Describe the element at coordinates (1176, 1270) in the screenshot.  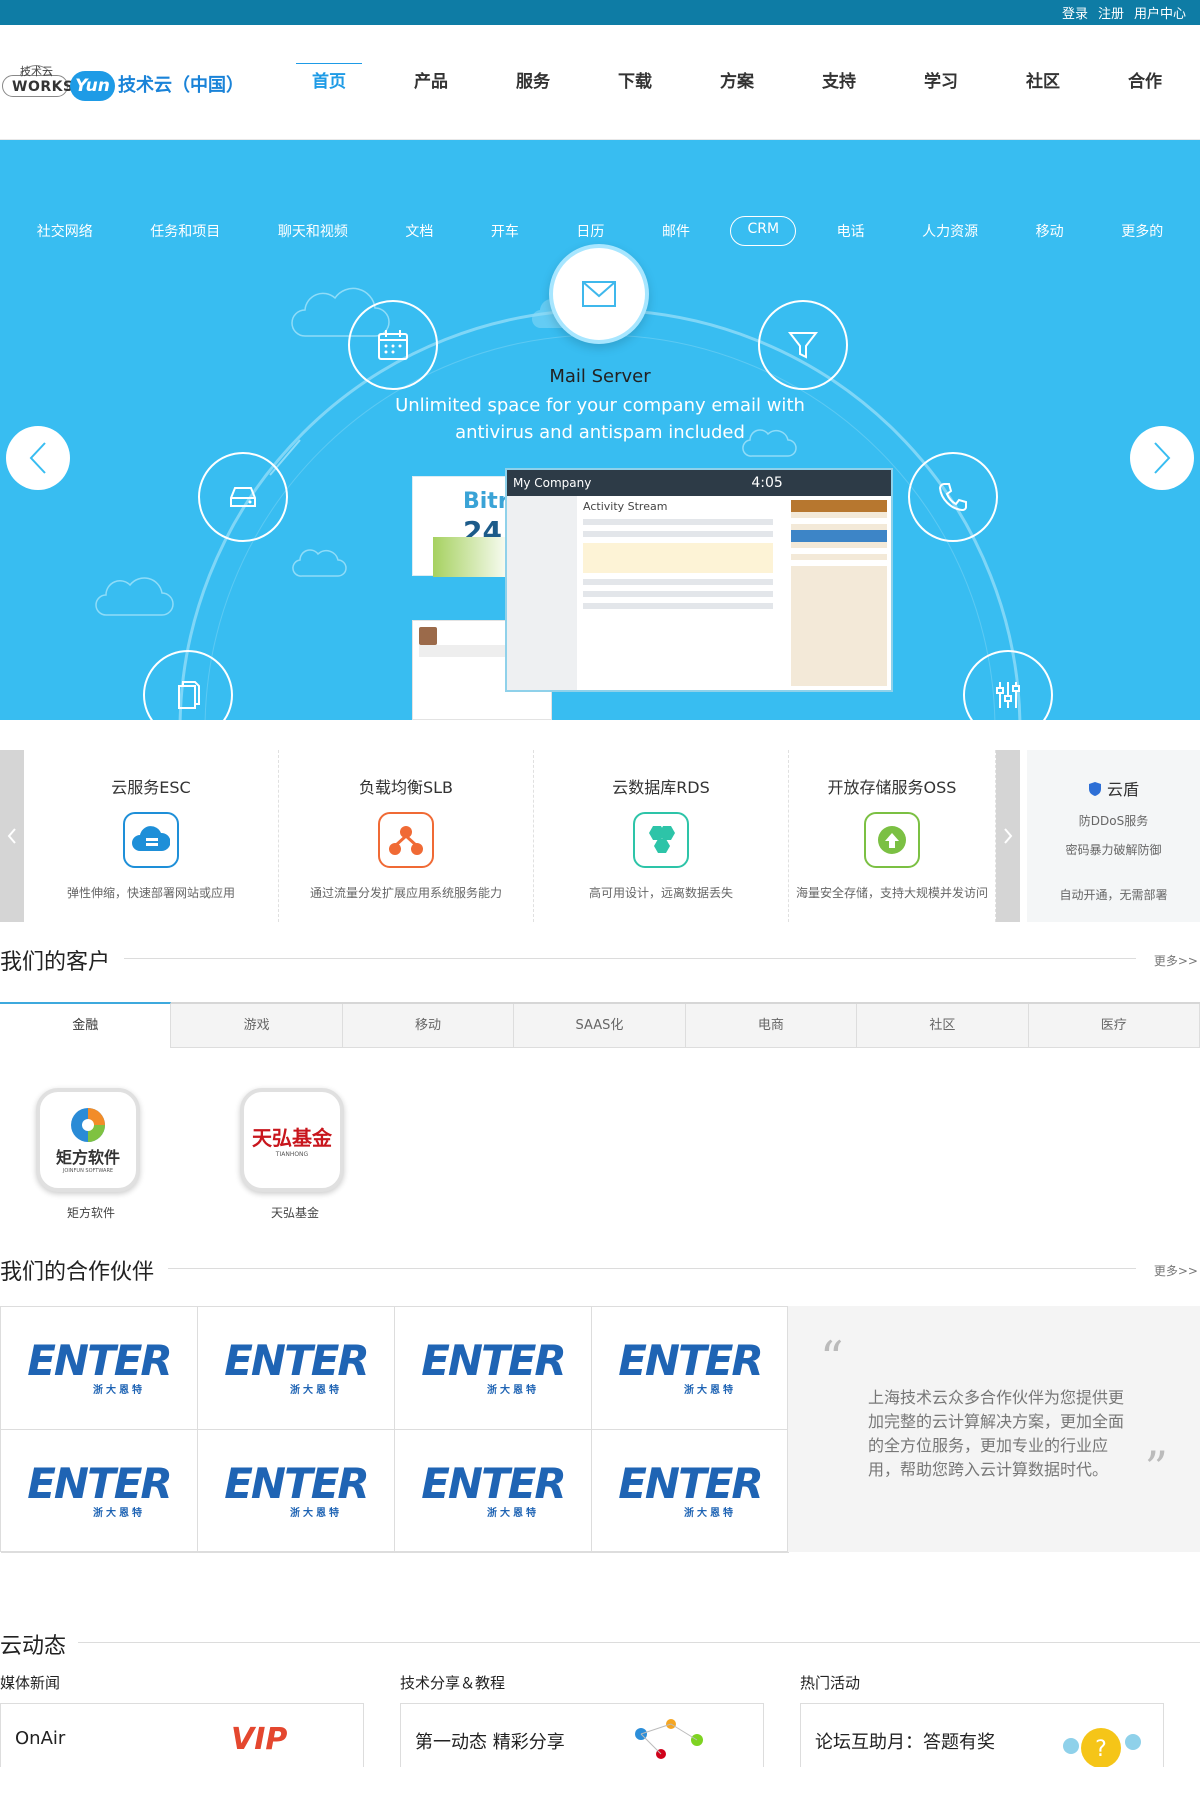
I see `partners-more-link: 更多>>` at that location.